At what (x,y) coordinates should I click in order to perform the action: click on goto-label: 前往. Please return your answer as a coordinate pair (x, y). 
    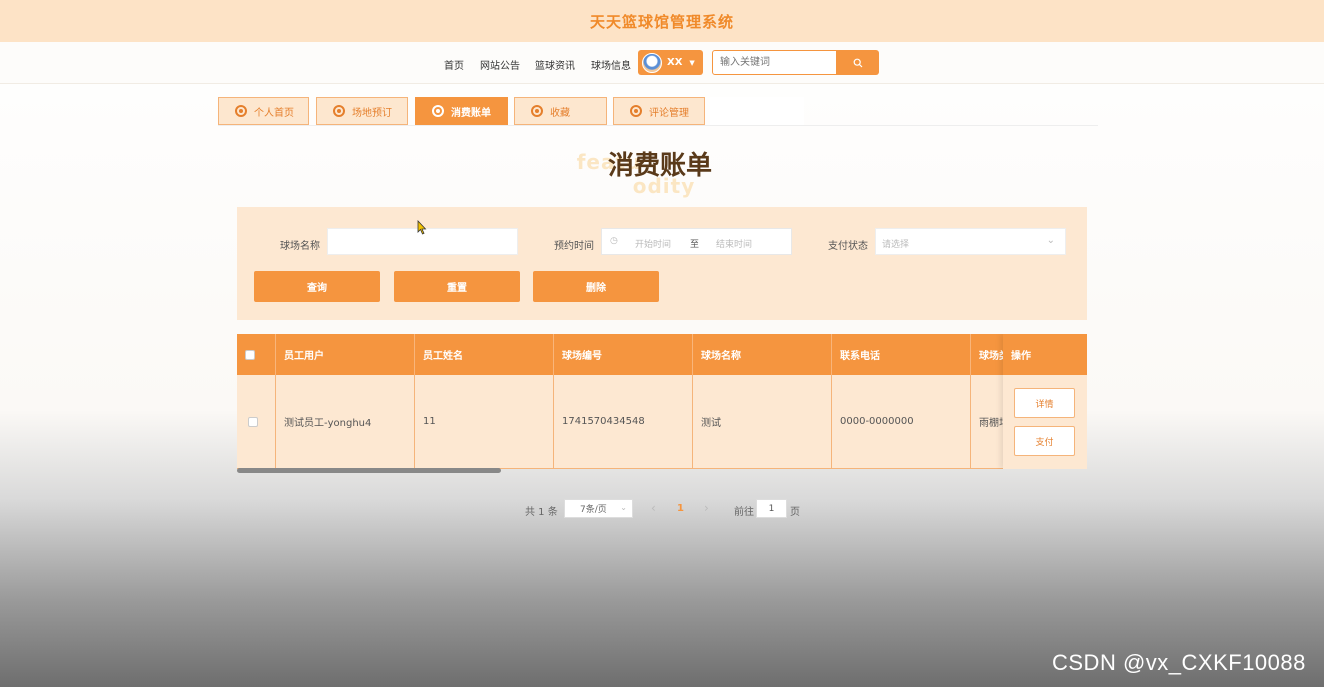
    Looking at the image, I should click on (744, 512).